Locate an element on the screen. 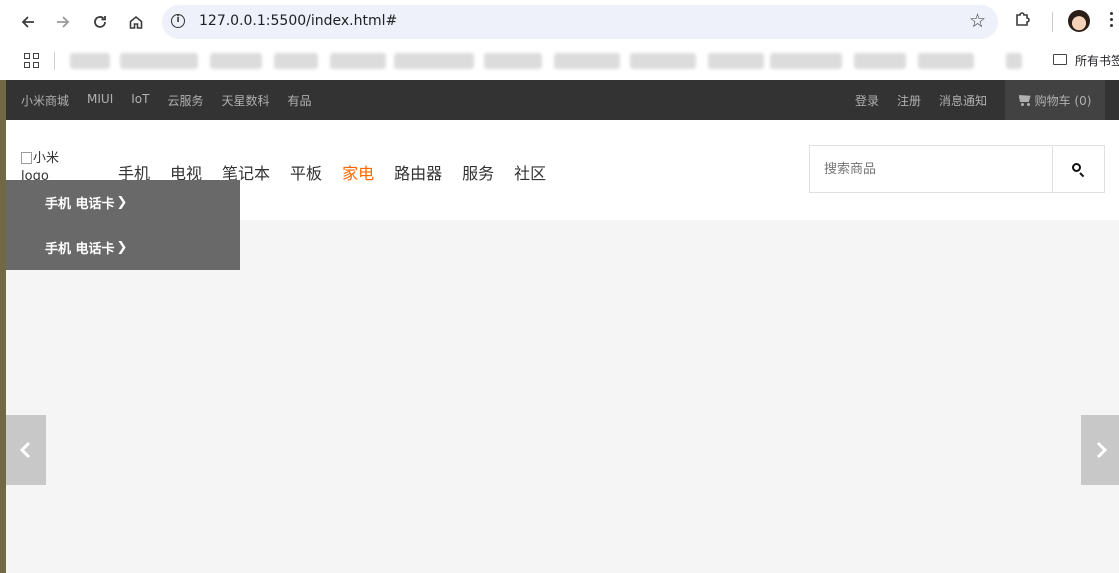 Image resolution: width=1119 pixels, height=573 pixels. chevron-right-icon is located at coordinates (1102, 450).